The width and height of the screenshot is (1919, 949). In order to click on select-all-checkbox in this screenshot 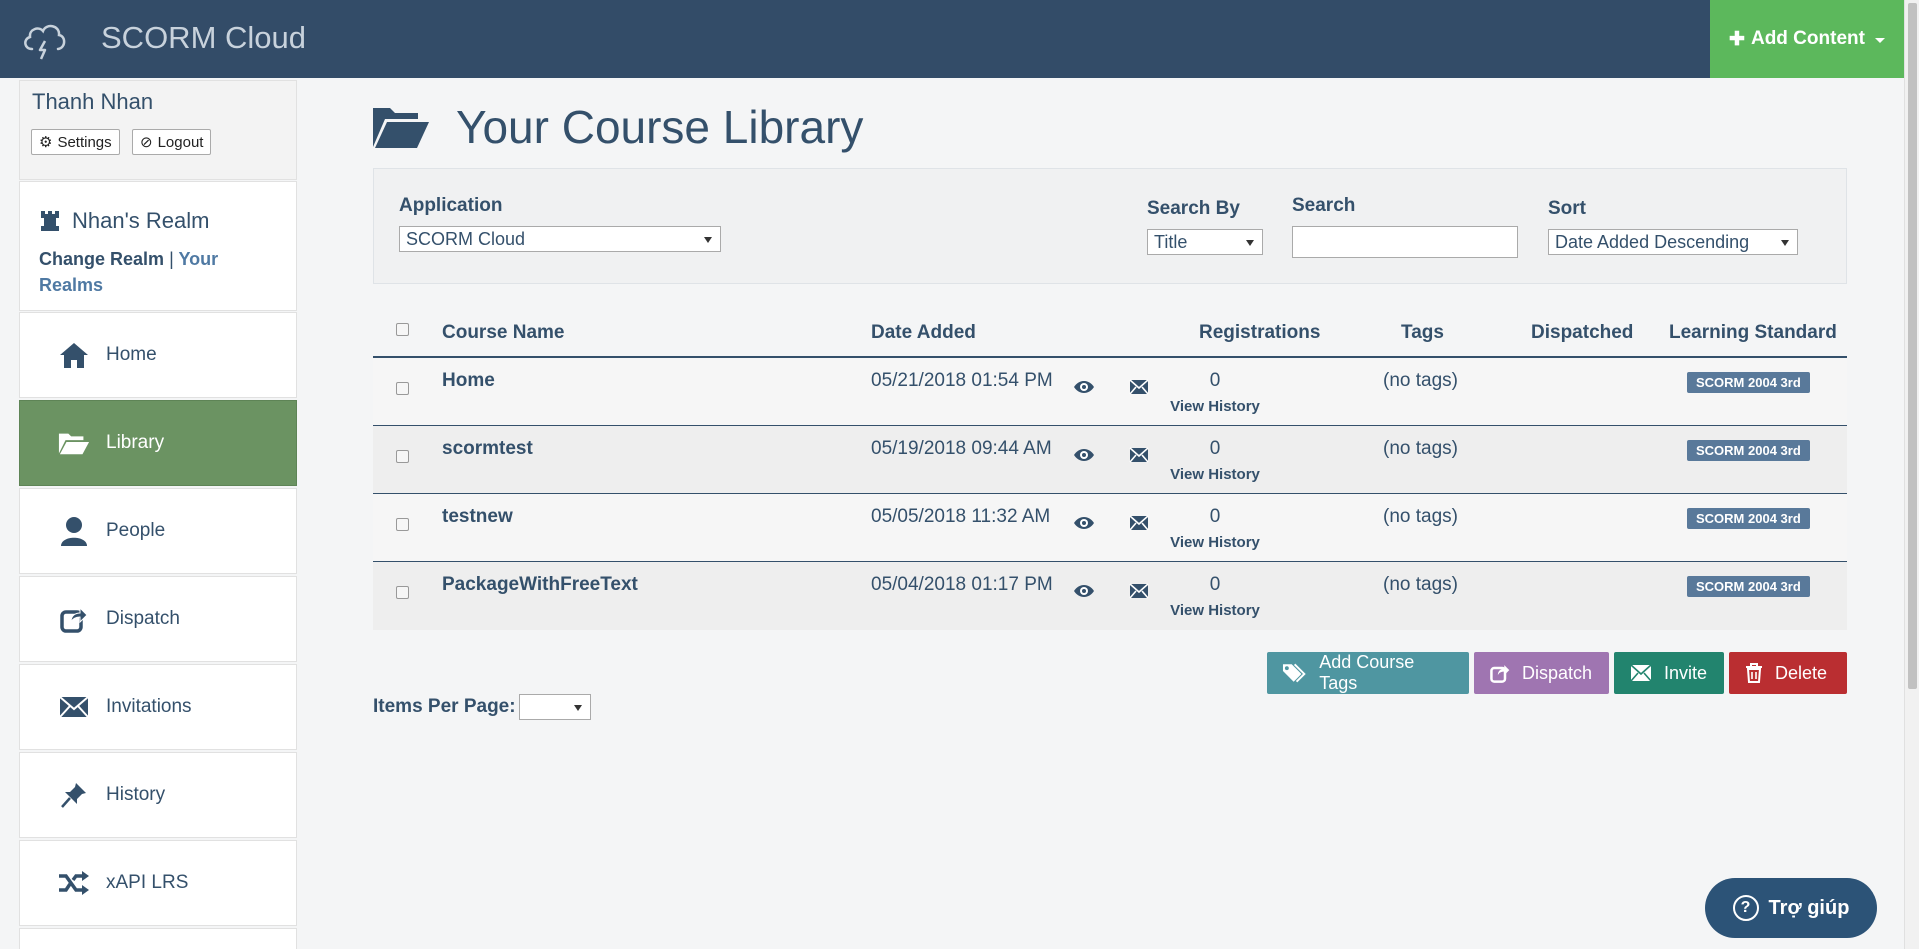, I will do `click(402, 329)`.